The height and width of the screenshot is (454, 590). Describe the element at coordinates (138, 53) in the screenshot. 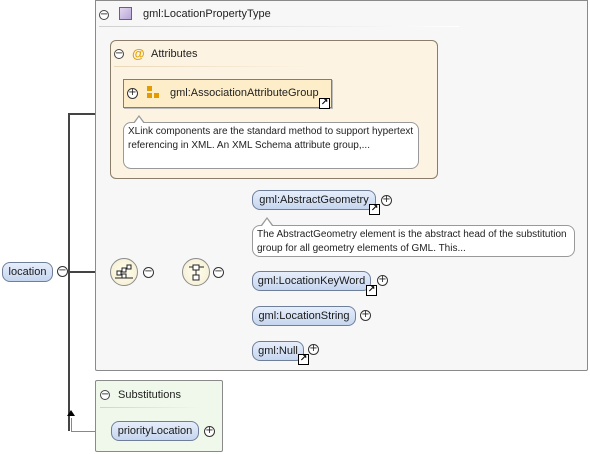

I see `attribute-at-icon: @` at that location.